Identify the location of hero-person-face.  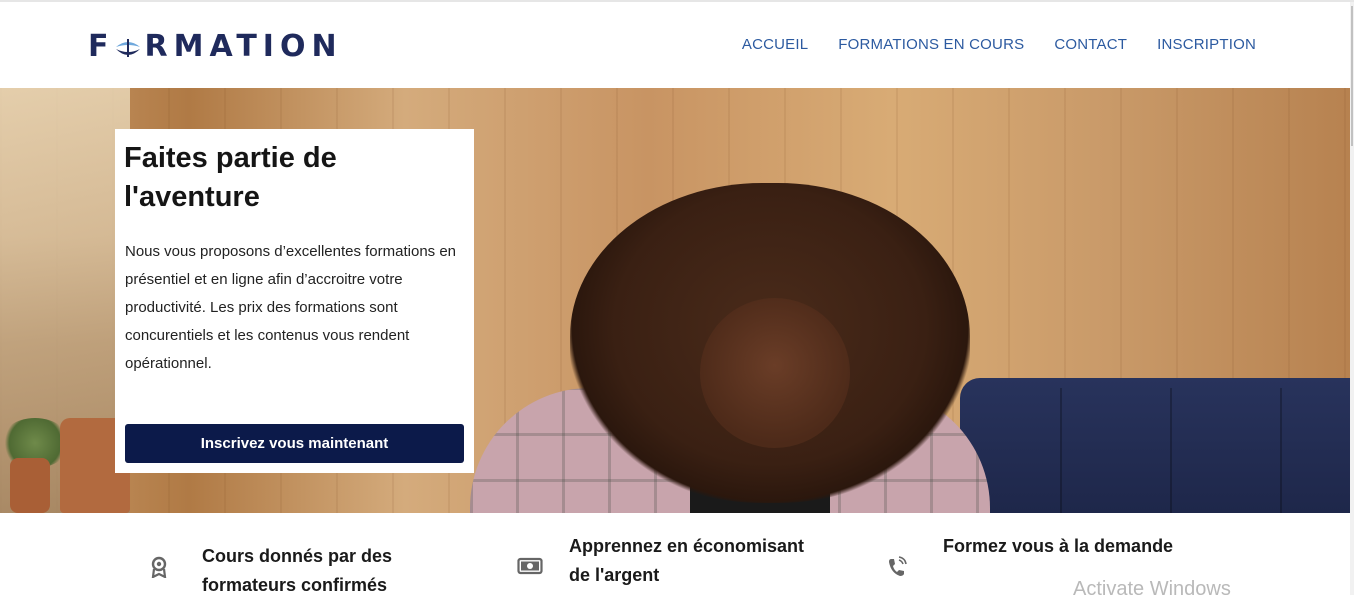
(775, 373).